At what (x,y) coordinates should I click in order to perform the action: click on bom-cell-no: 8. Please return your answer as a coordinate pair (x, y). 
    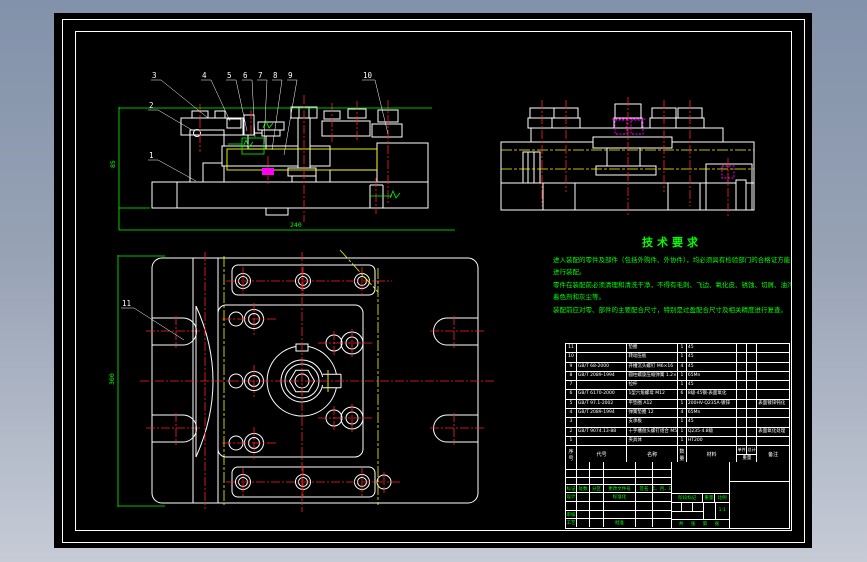
    Looking at the image, I should click on (571, 376).